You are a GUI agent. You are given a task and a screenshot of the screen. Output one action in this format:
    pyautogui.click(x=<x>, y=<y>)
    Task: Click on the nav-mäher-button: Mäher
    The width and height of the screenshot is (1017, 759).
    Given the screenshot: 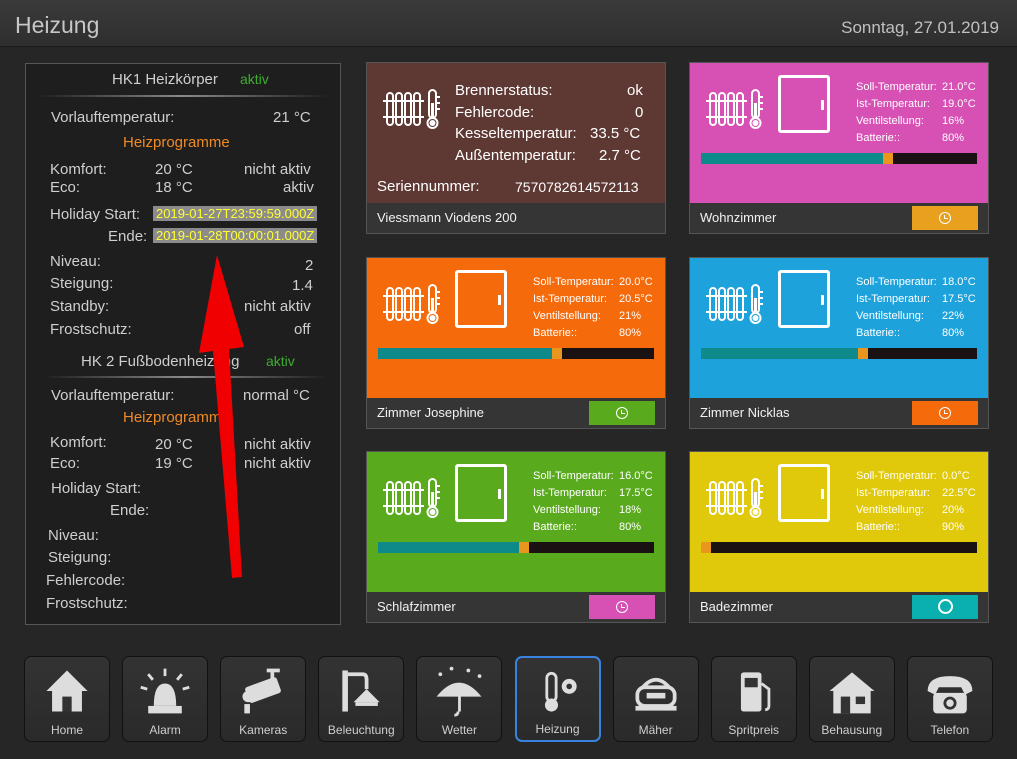 What is the action you would take?
    pyautogui.click(x=655, y=699)
    